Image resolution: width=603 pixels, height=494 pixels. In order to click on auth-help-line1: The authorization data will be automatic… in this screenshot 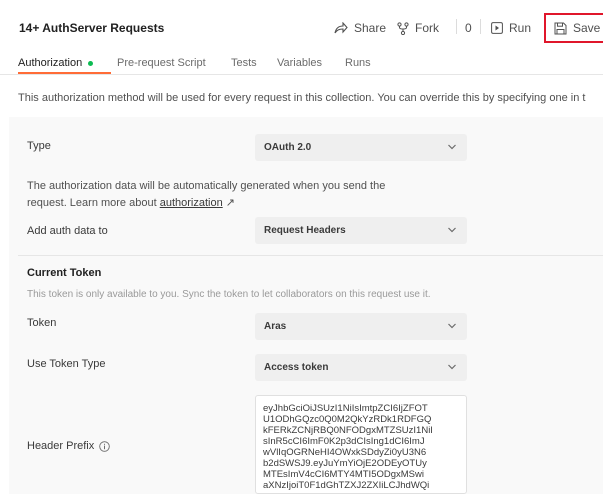, I will do `click(206, 186)`.